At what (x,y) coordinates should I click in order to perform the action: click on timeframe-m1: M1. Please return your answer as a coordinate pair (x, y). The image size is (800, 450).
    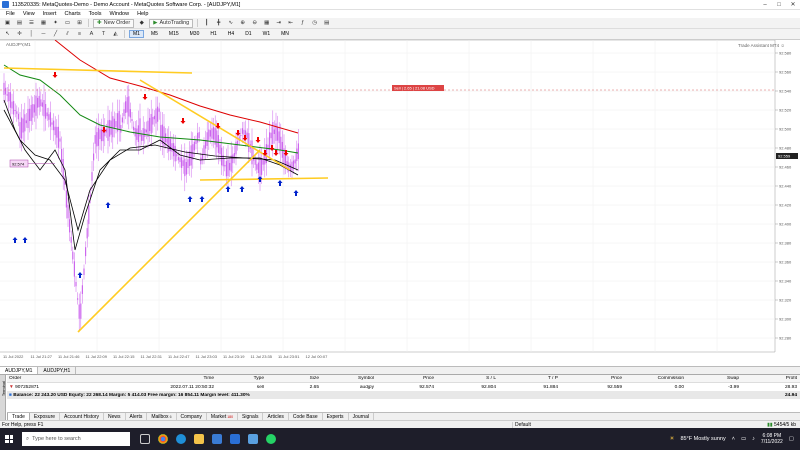
    Looking at the image, I should click on (136, 34).